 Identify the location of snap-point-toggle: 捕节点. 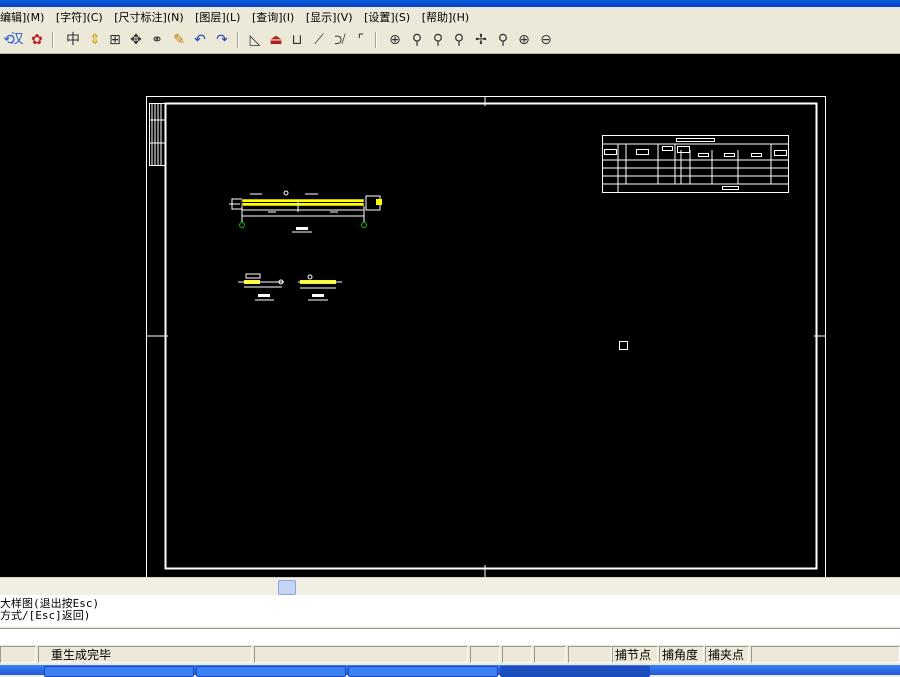
(635, 654).